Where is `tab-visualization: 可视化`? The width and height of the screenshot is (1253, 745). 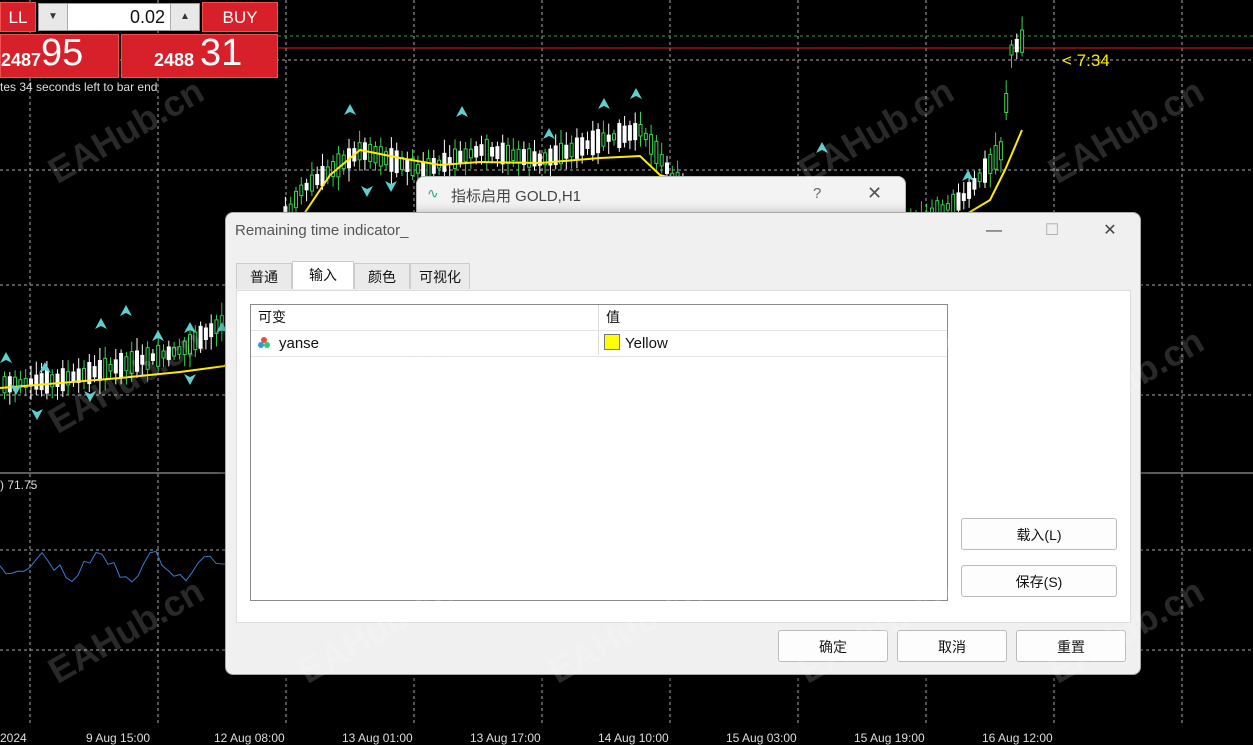
tab-visualization: 可视化 is located at coordinates (440, 276).